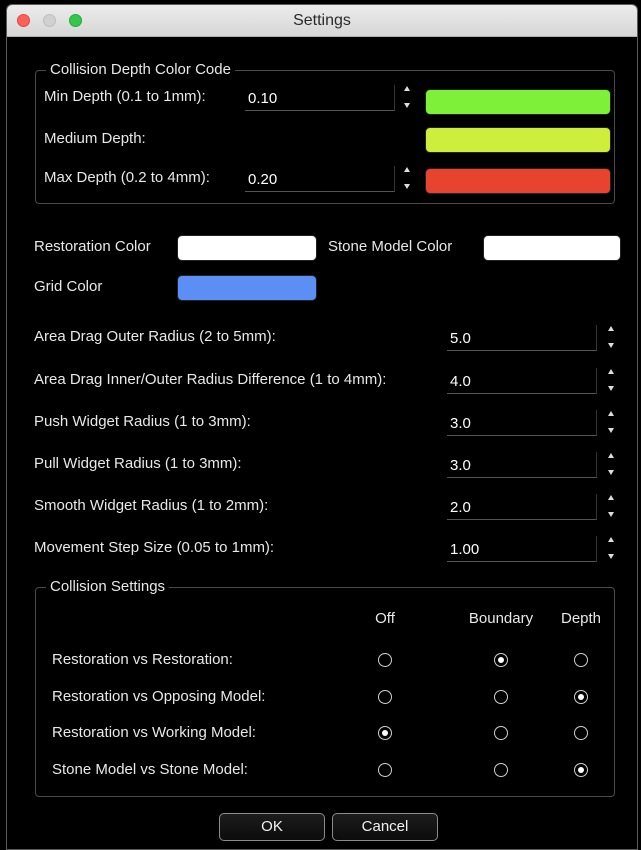  Describe the element at coordinates (108, 586) in the screenshot. I see `collision-settings-legend: Collision Settings` at that location.